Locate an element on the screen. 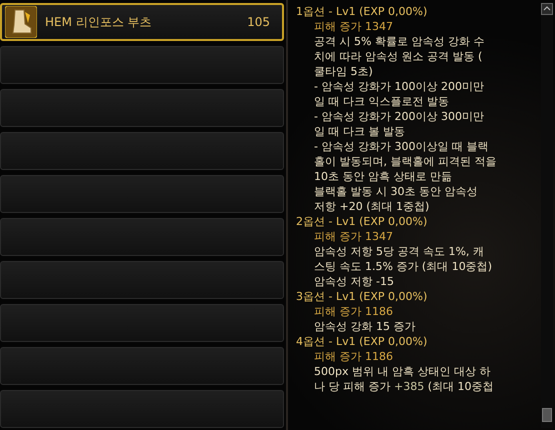 The height and width of the screenshot is (430, 555). item-level: 105 is located at coordinates (258, 22).